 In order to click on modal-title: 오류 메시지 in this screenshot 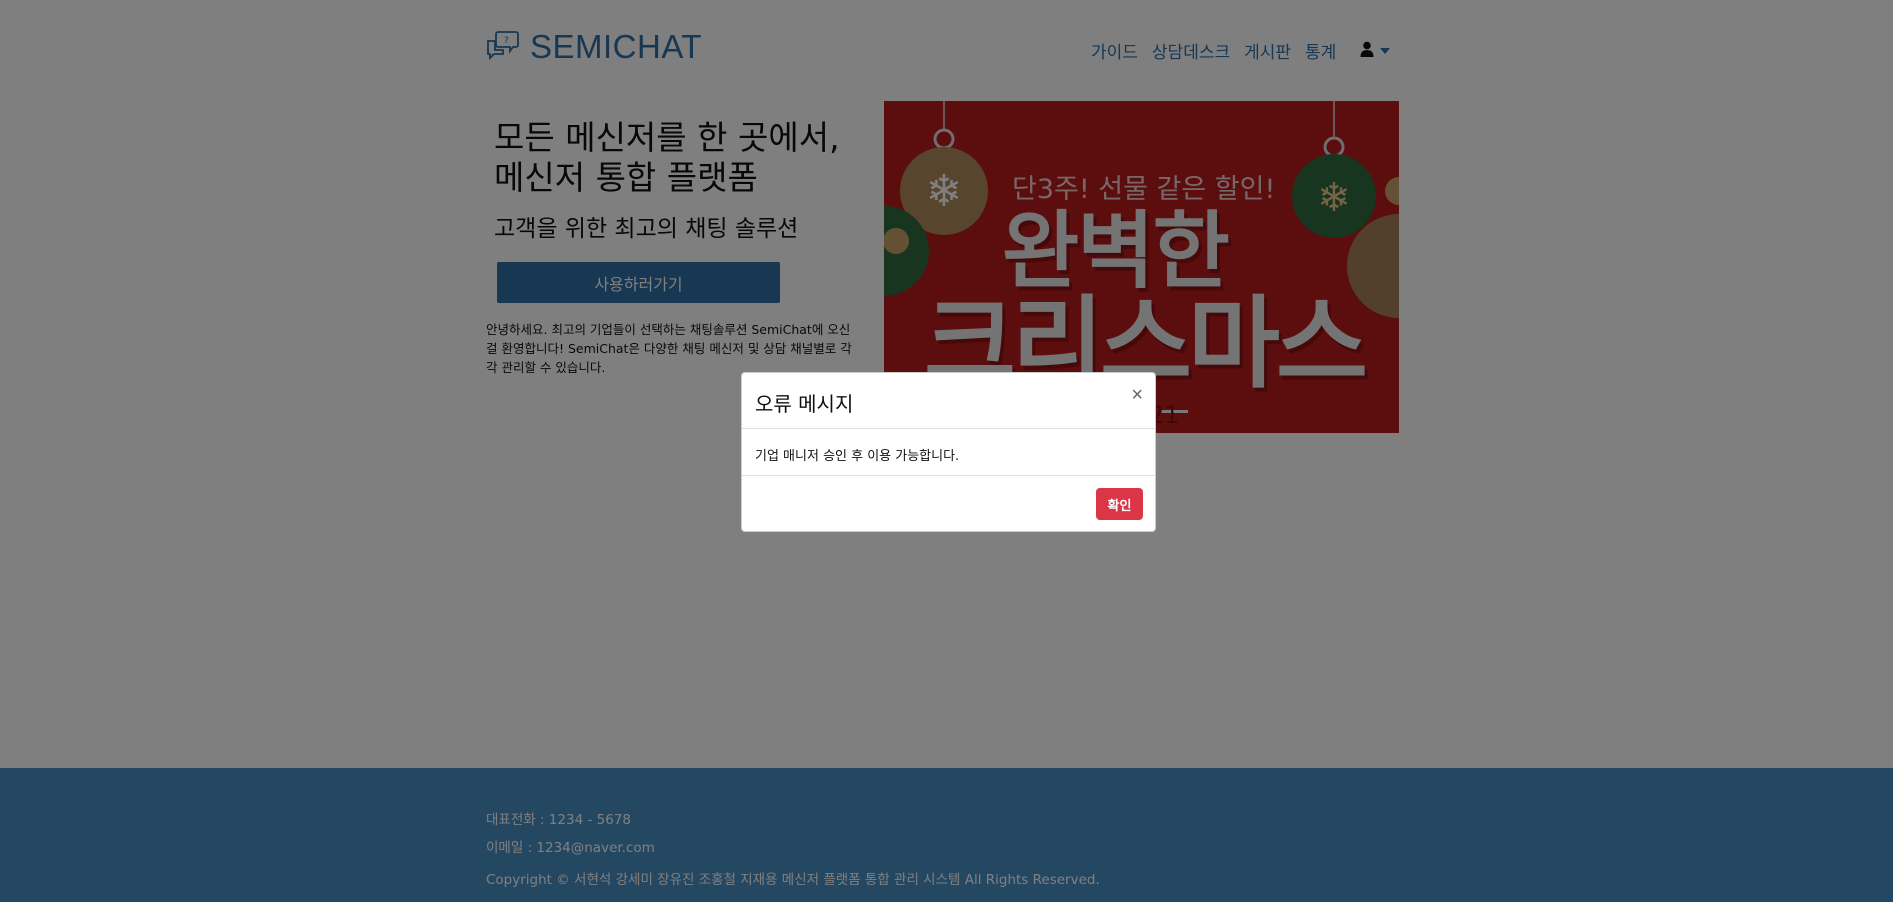, I will do `click(804, 404)`.